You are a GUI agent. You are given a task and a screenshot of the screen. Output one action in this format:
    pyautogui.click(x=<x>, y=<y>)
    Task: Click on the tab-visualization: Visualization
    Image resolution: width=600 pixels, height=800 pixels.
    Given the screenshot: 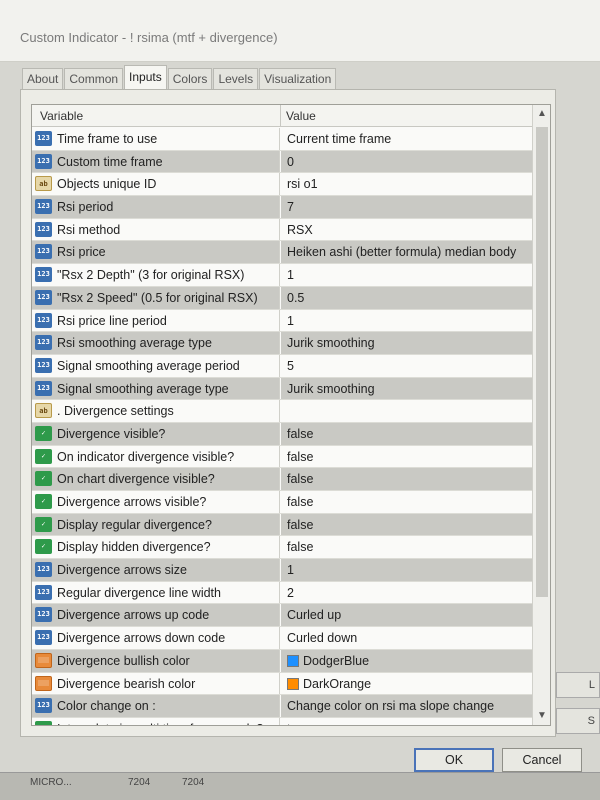 What is the action you would take?
    pyautogui.click(x=298, y=79)
    